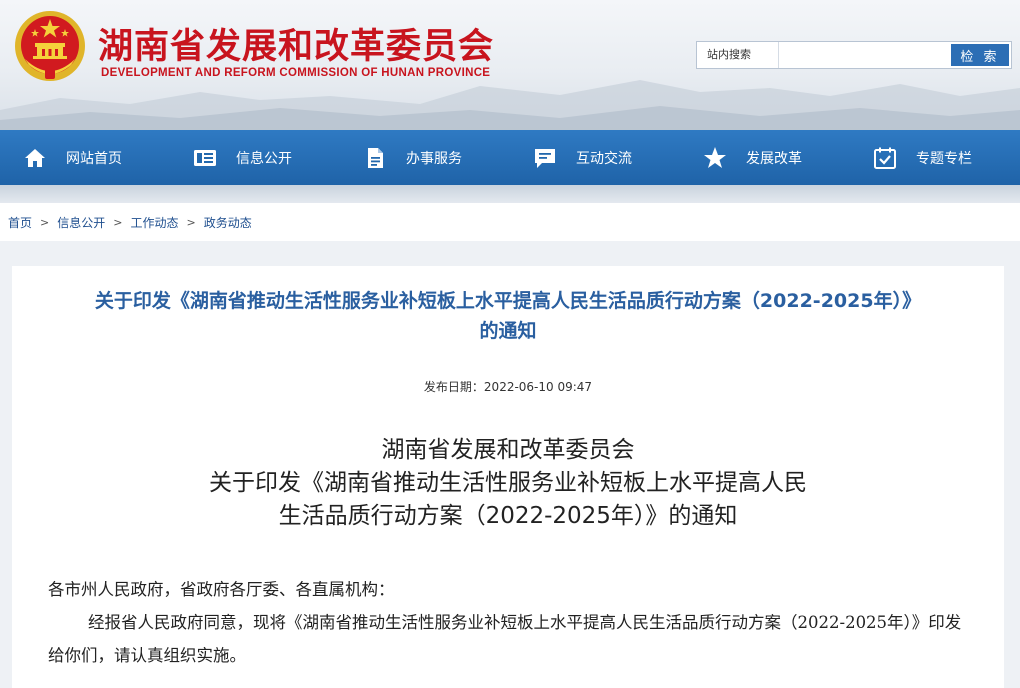  Describe the element at coordinates (508, 331) in the screenshot. I see `article-title-line: 的通知` at that location.